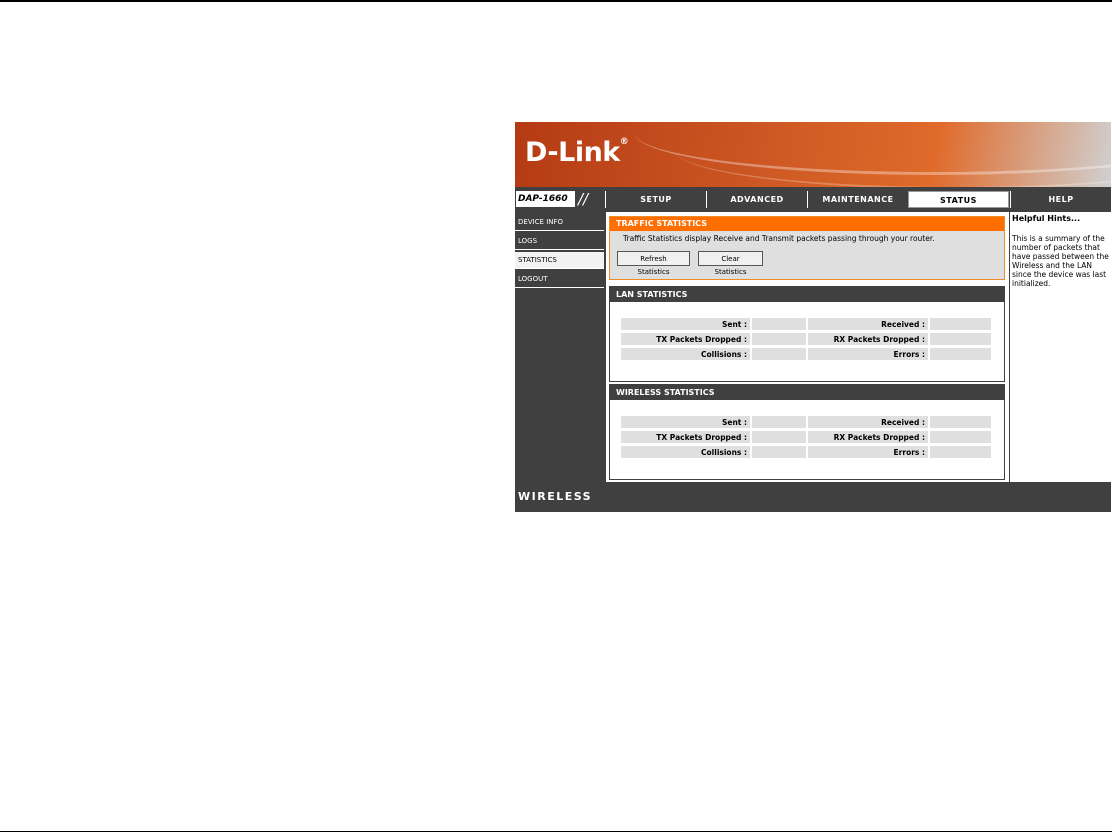 This screenshot has height=835, width=1112. What do you see at coordinates (685, 437) in the screenshot?
I see `wireless-tx-dropped-label: TX Packets Dropped :` at bounding box center [685, 437].